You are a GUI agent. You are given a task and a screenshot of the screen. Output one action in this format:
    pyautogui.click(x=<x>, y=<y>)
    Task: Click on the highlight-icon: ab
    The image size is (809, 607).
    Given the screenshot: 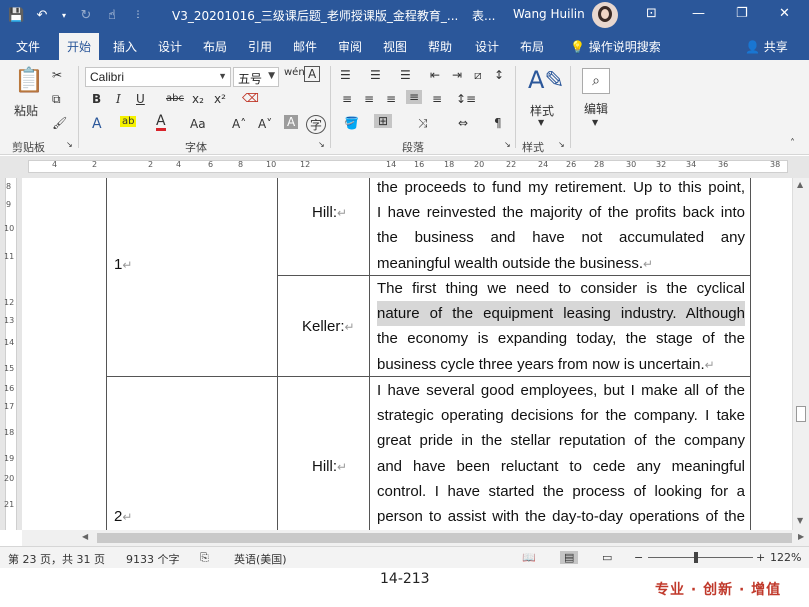 What is the action you would take?
    pyautogui.click(x=128, y=121)
    